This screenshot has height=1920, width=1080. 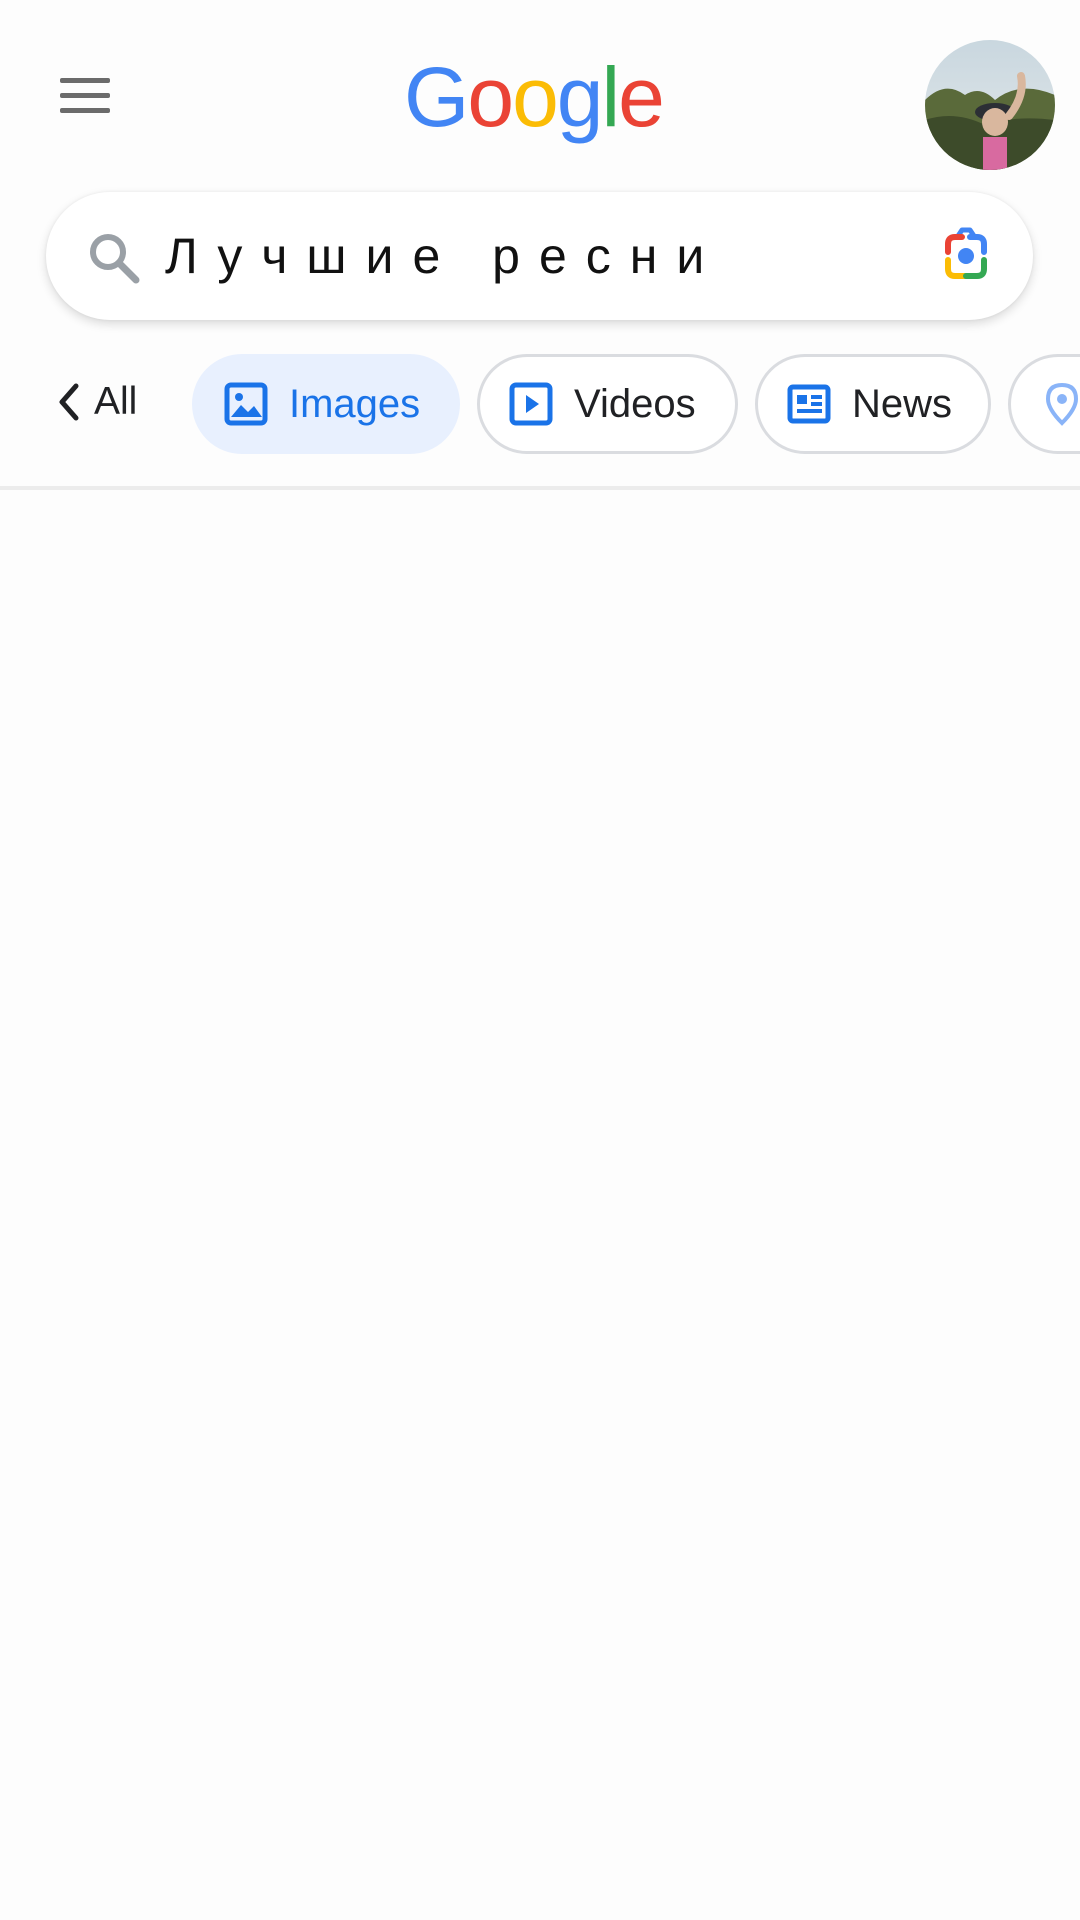 I want to click on header: Google, so click(x=540, y=90).